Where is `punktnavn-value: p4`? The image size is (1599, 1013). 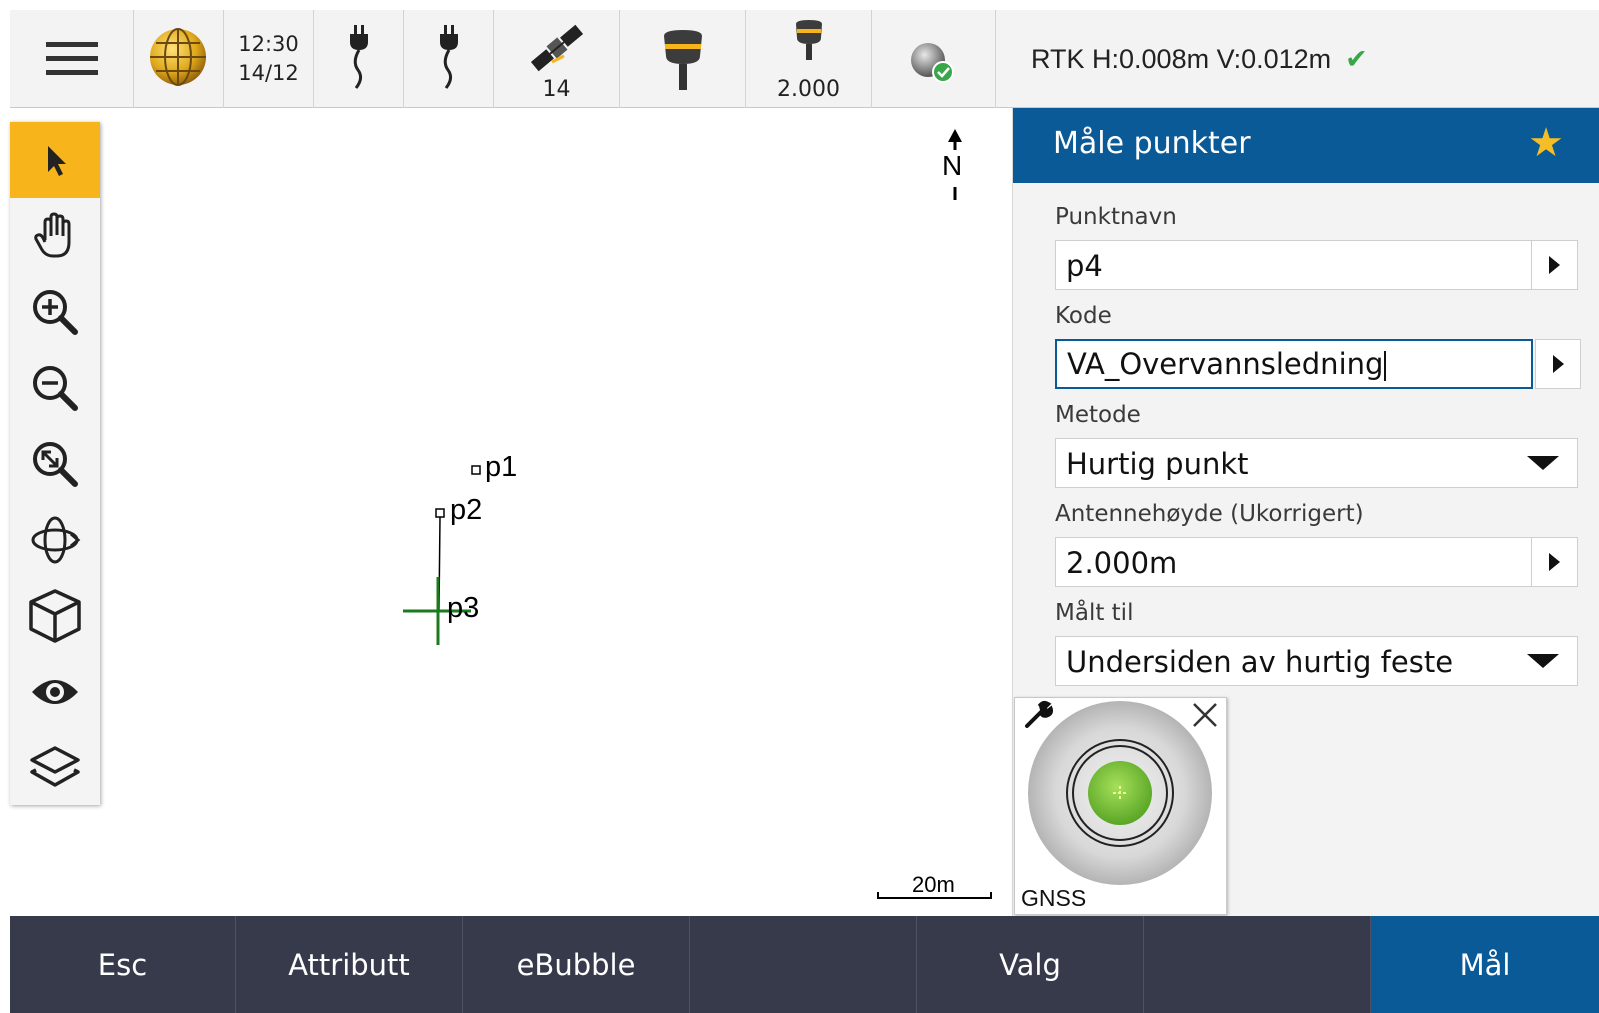 punktnavn-value: p4 is located at coordinates (1084, 266).